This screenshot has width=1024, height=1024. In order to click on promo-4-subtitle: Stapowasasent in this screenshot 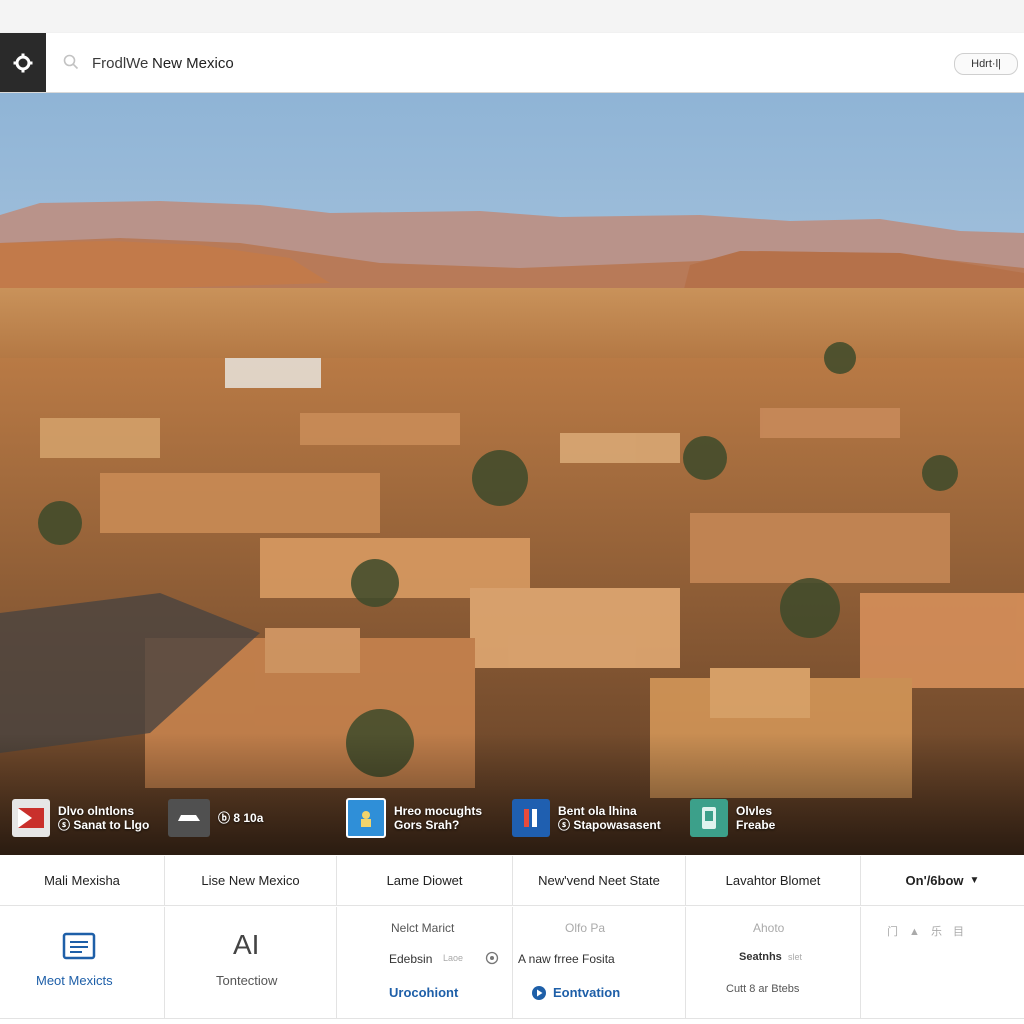, I will do `click(617, 825)`.